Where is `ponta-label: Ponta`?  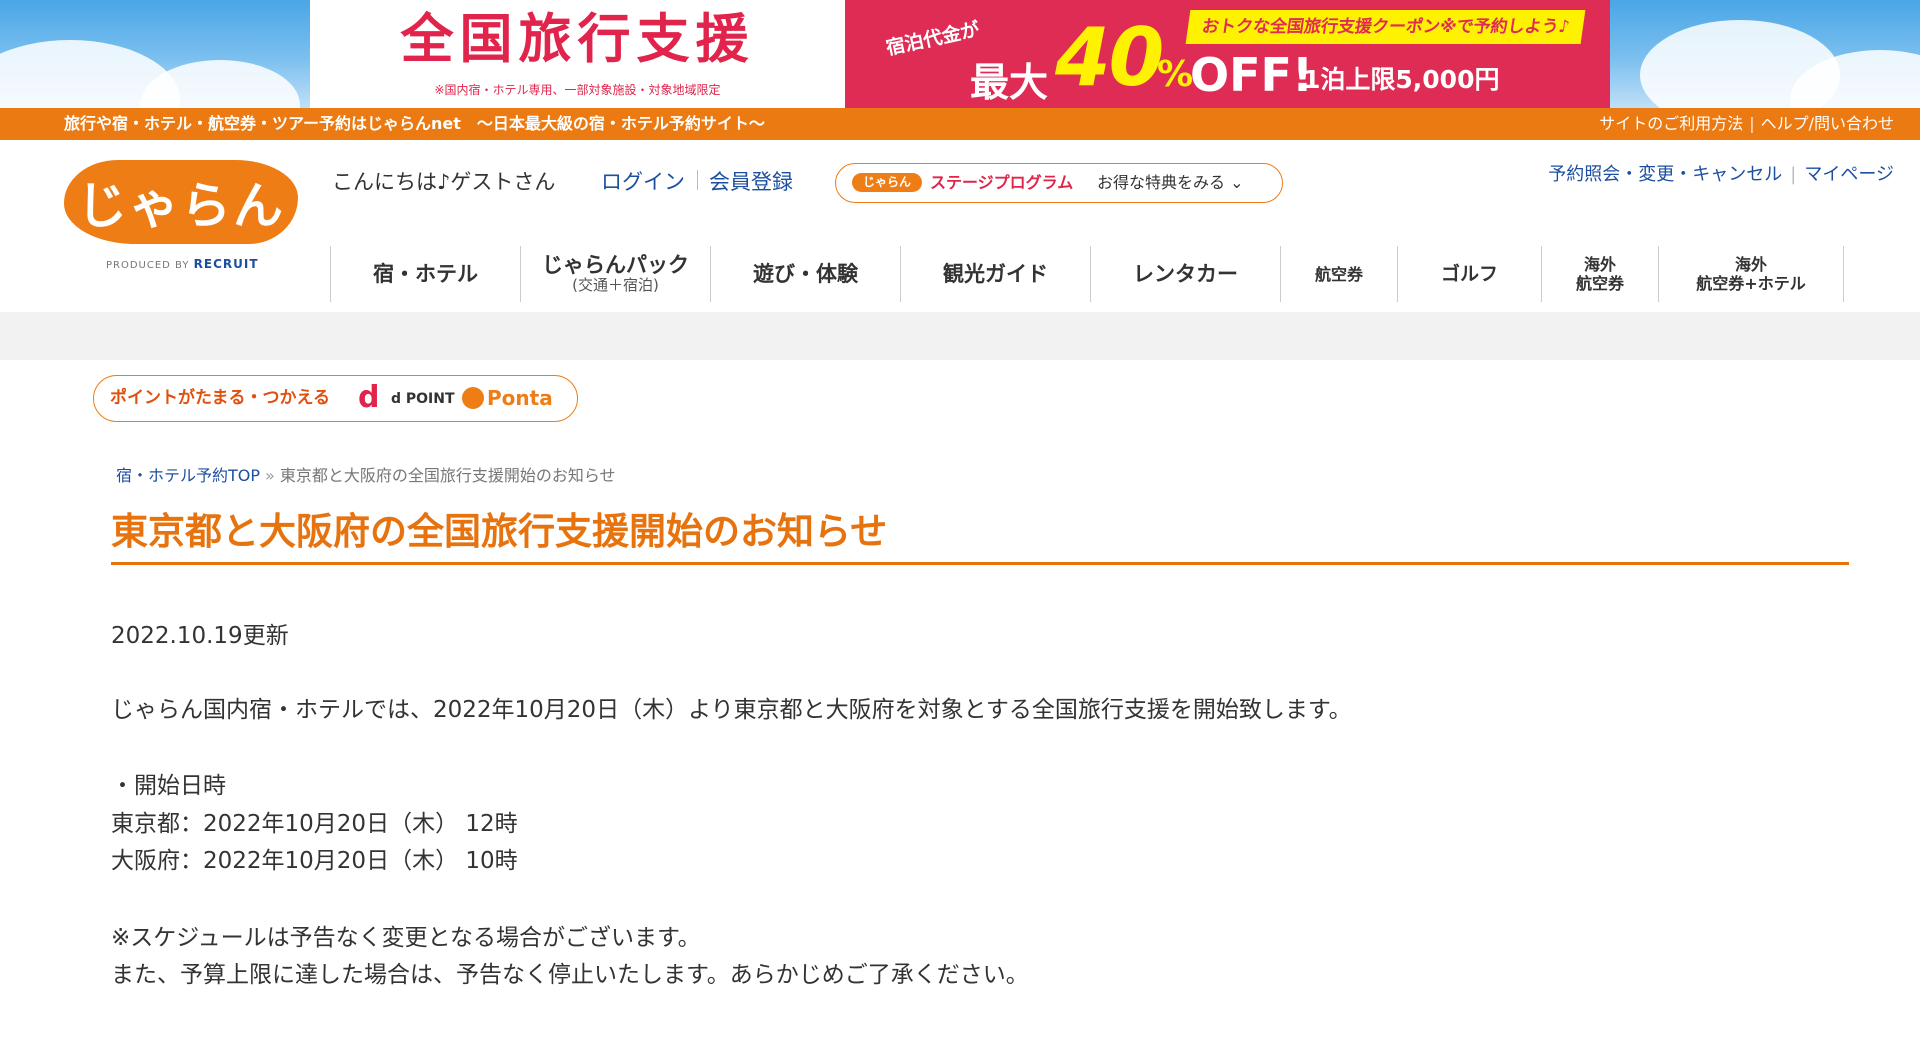
ponta-label: Ponta is located at coordinates (520, 398).